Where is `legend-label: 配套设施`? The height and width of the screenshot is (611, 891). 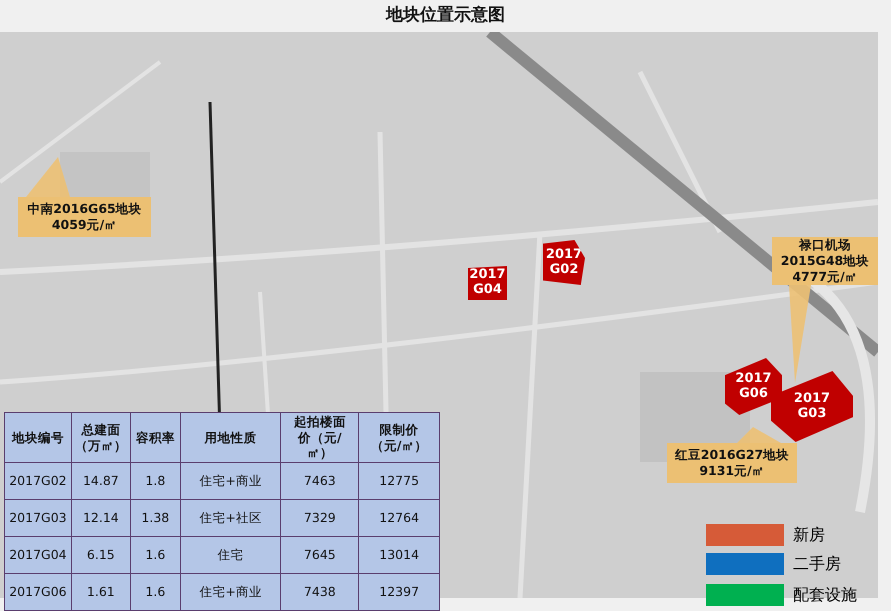 legend-label: 配套设施 is located at coordinates (825, 595).